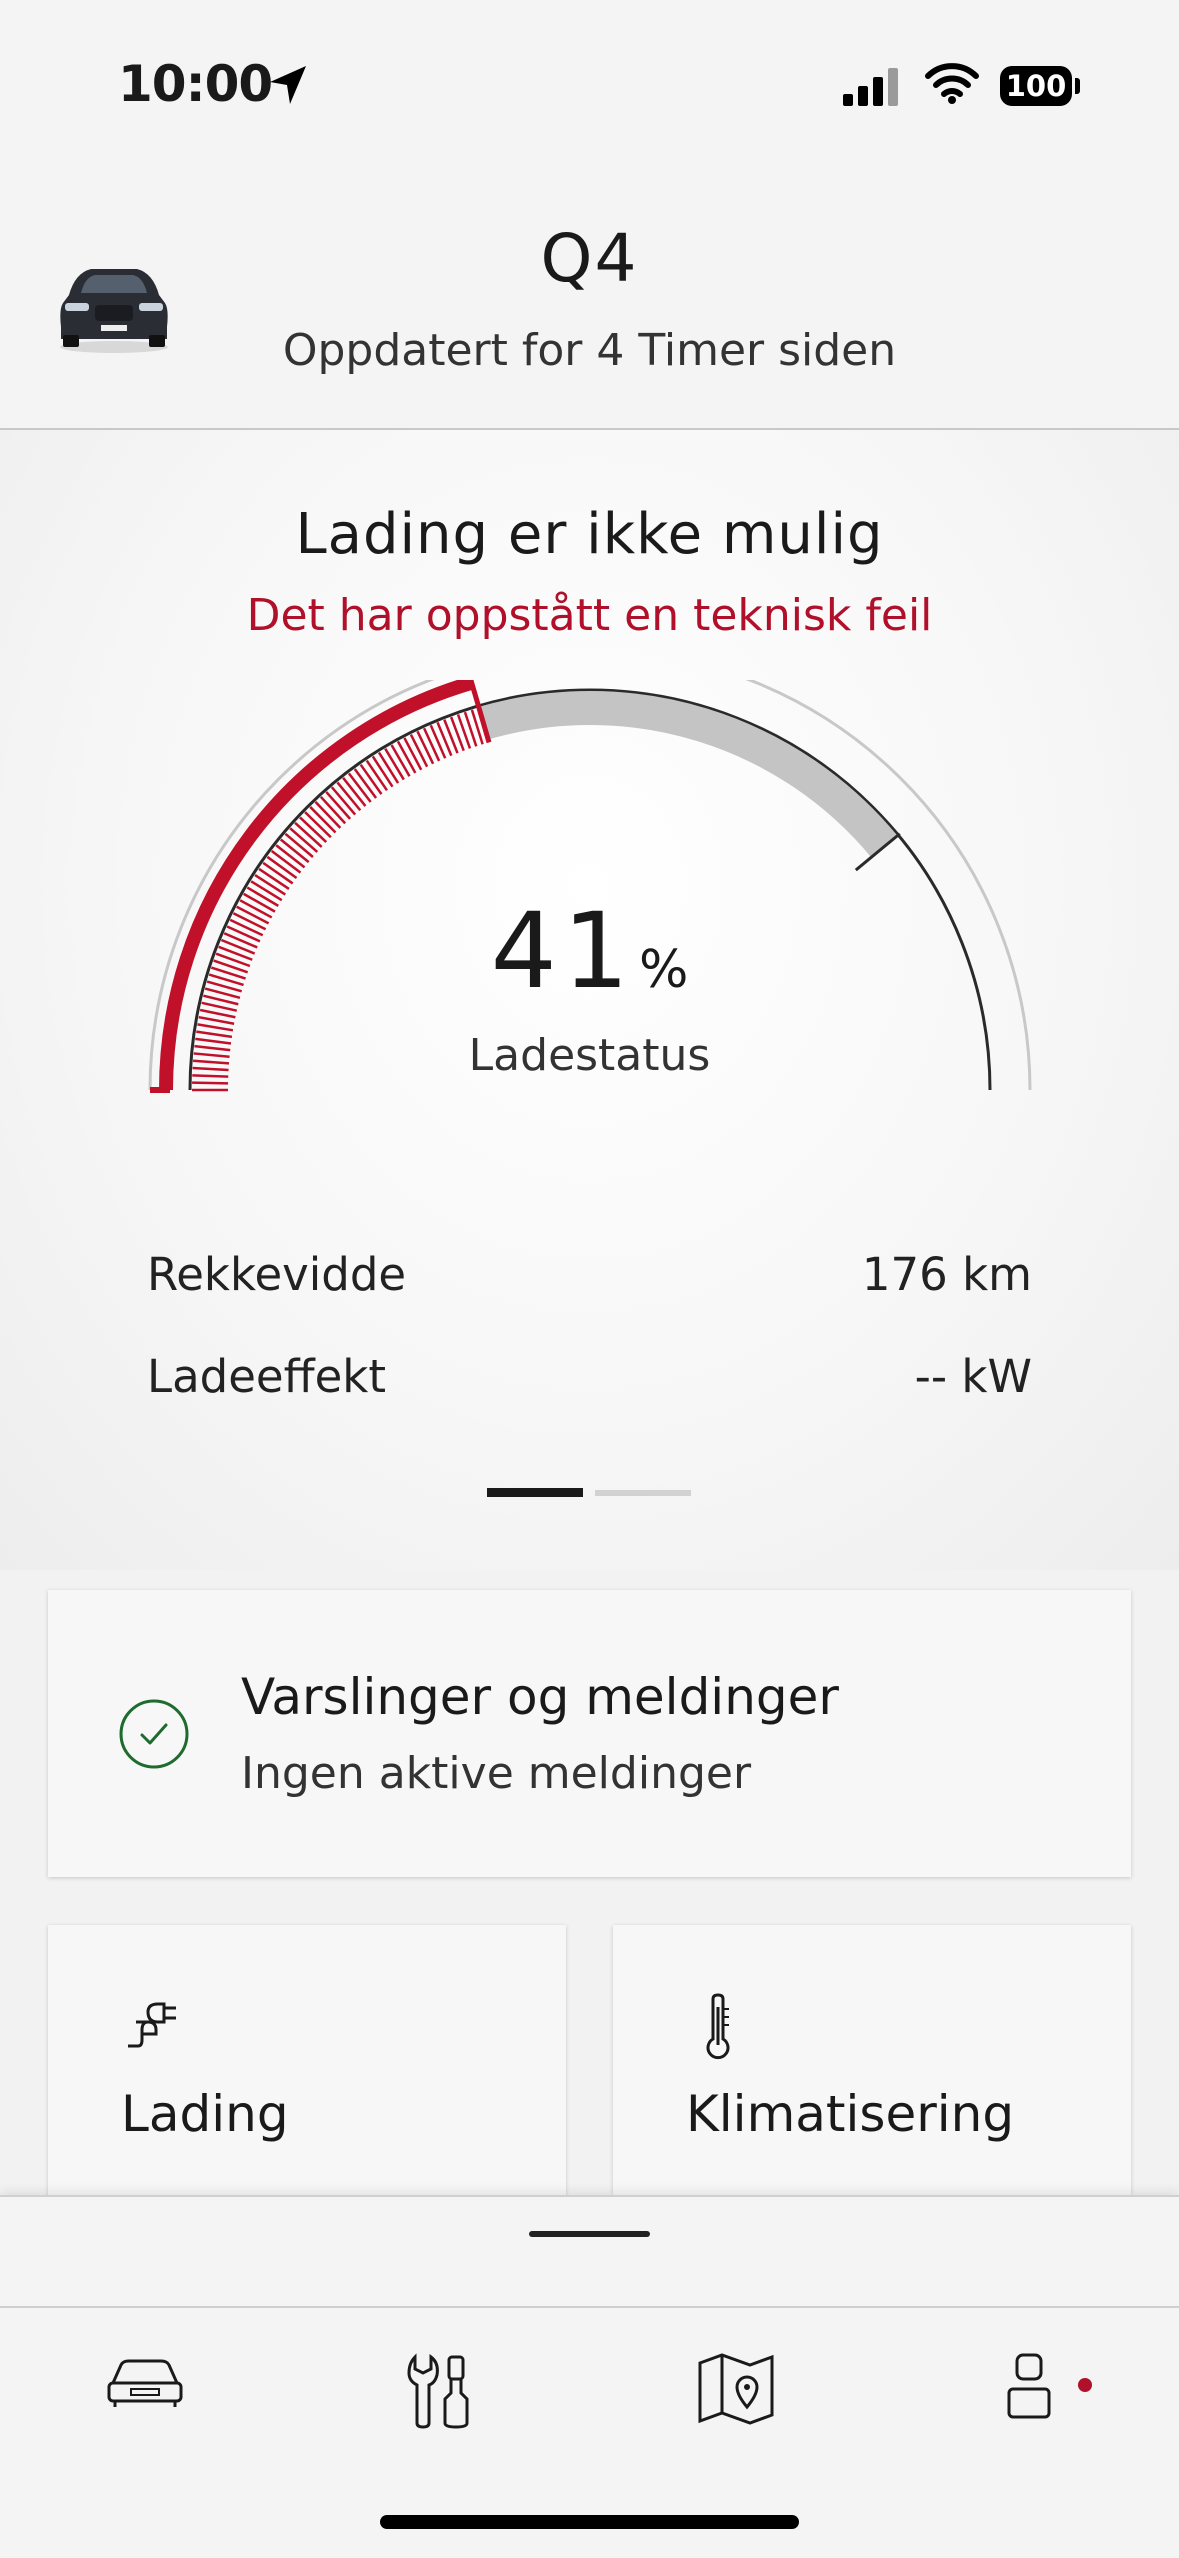  Describe the element at coordinates (870, 87) in the screenshot. I see `cellular-signal-icon` at that location.